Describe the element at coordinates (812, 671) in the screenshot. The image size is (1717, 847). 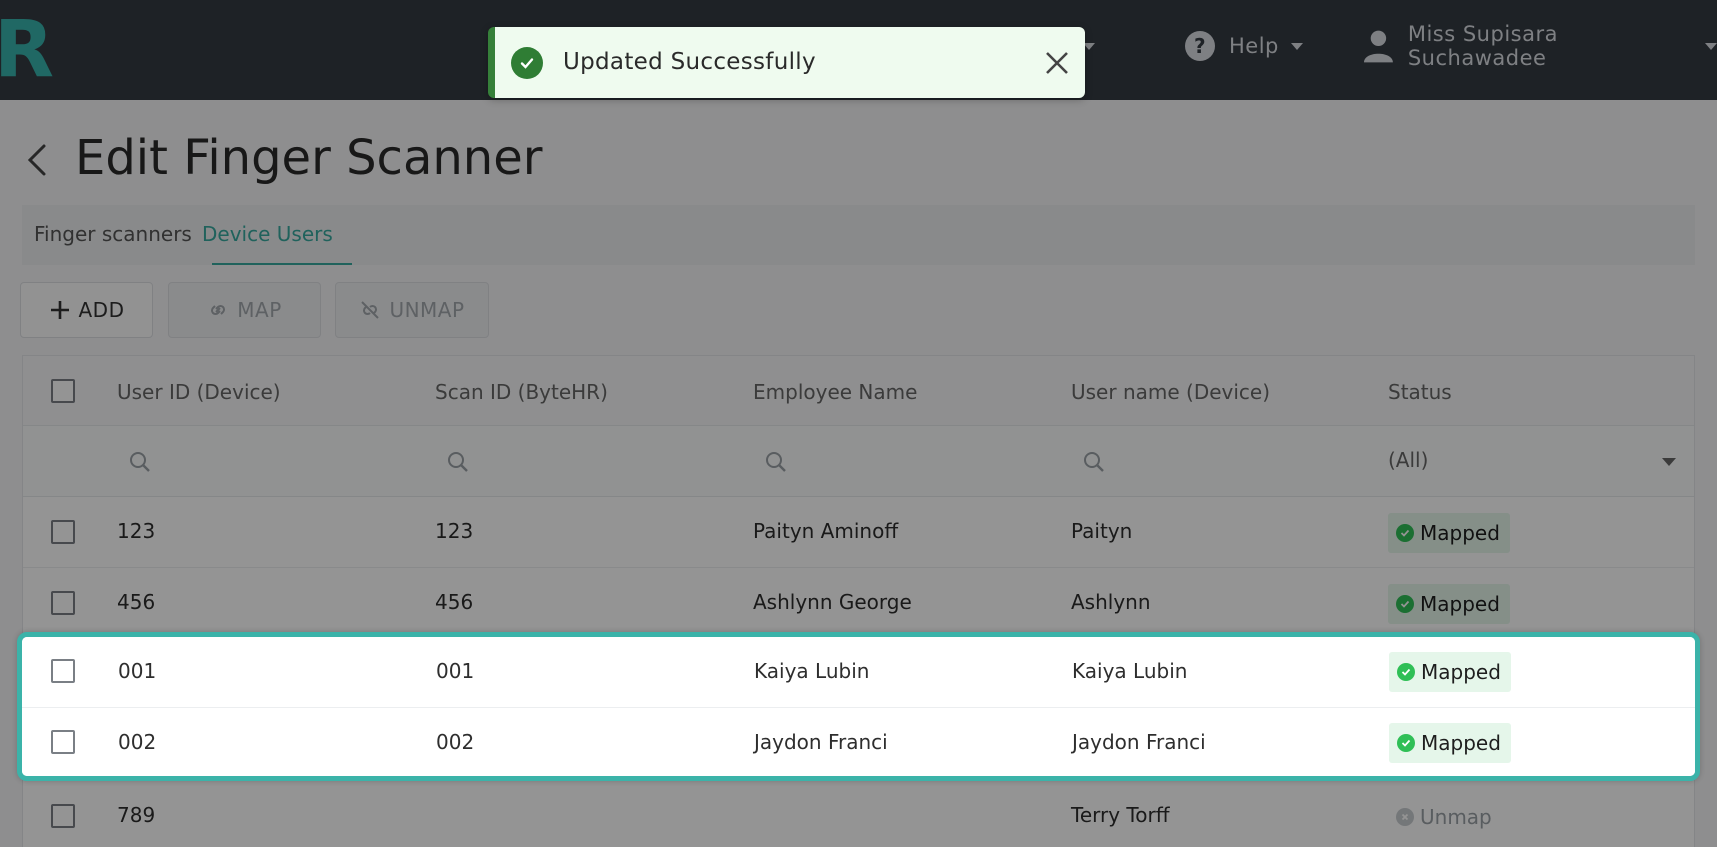
I see `cell-employee-name: Kaiya Lubin` at that location.